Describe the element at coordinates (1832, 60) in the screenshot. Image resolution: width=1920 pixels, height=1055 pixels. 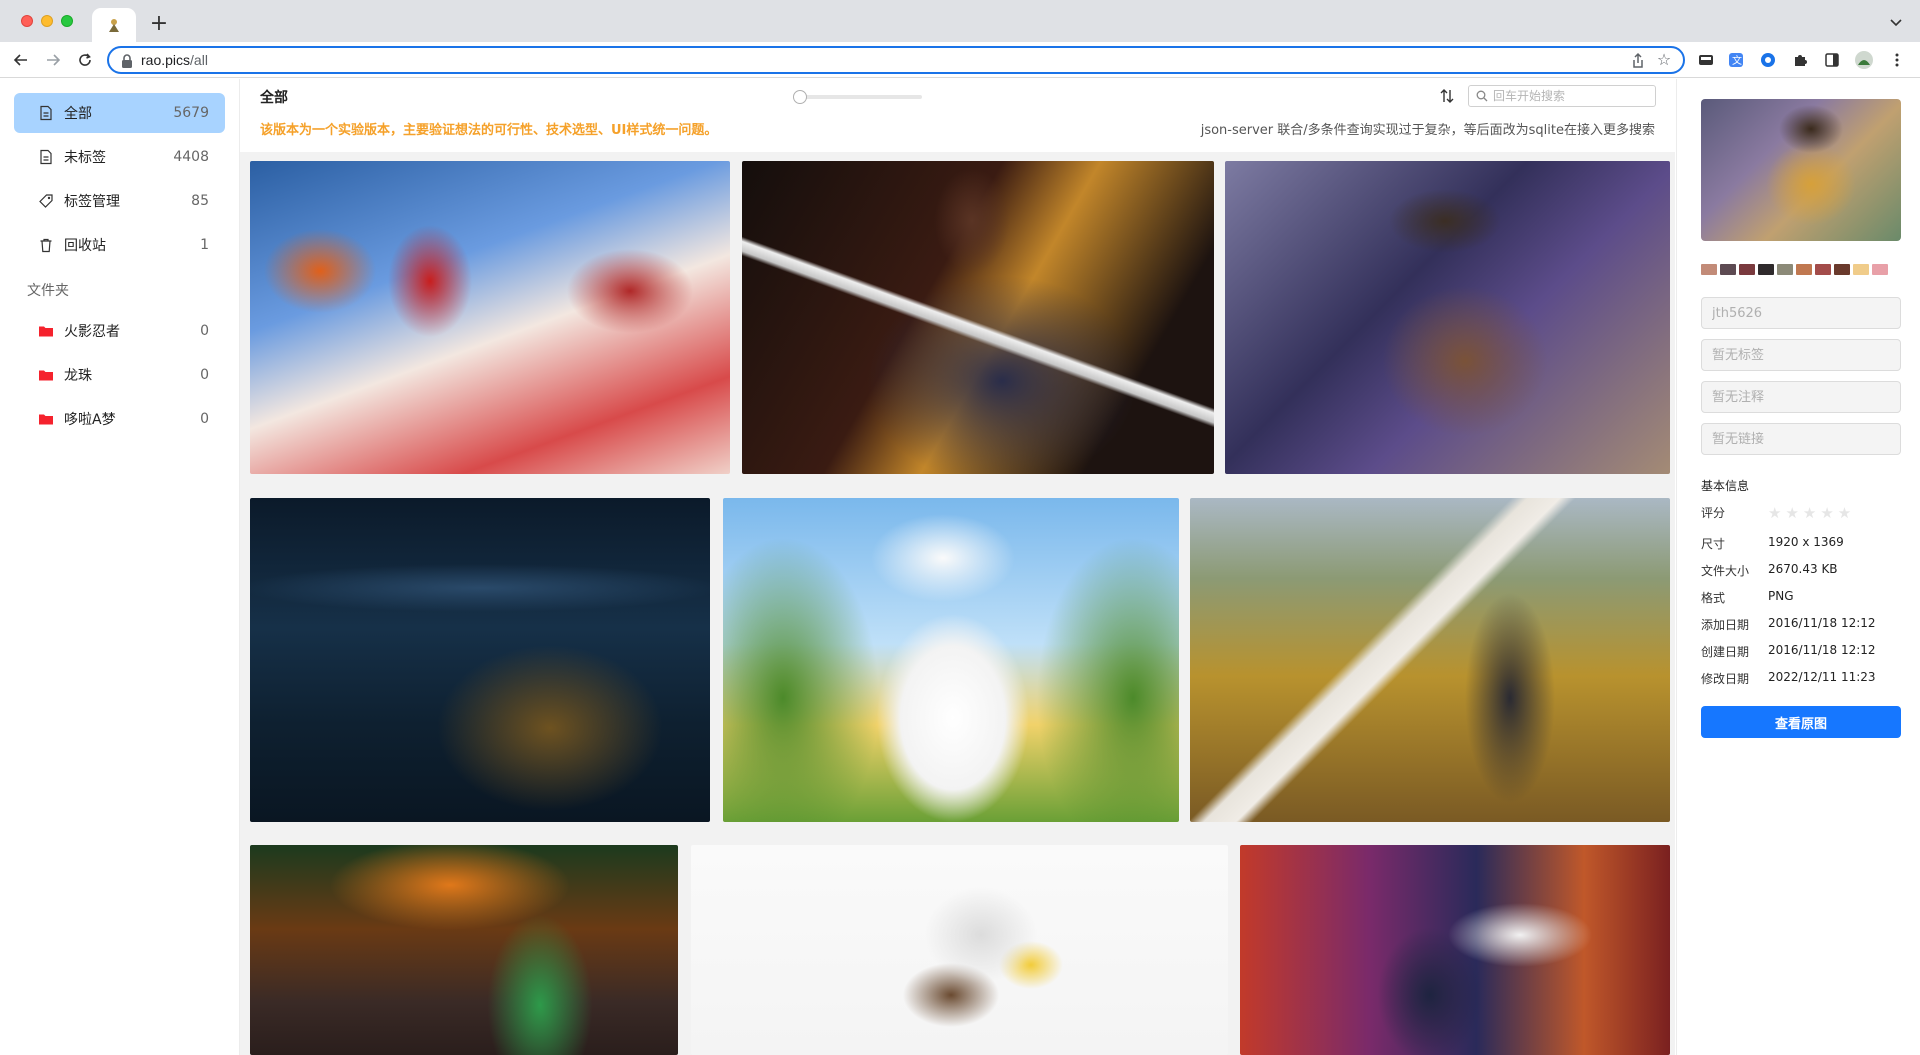
I see `sidepanel-icon` at that location.